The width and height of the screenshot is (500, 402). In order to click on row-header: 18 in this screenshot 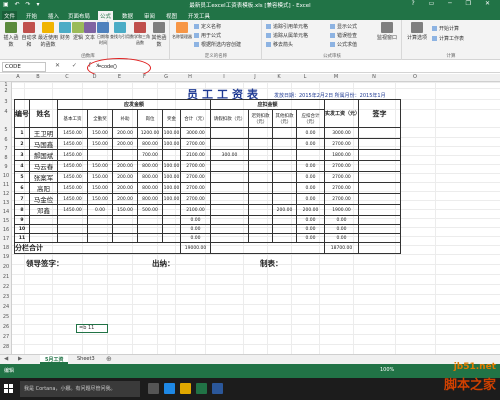, I will do `click(6, 248)`.